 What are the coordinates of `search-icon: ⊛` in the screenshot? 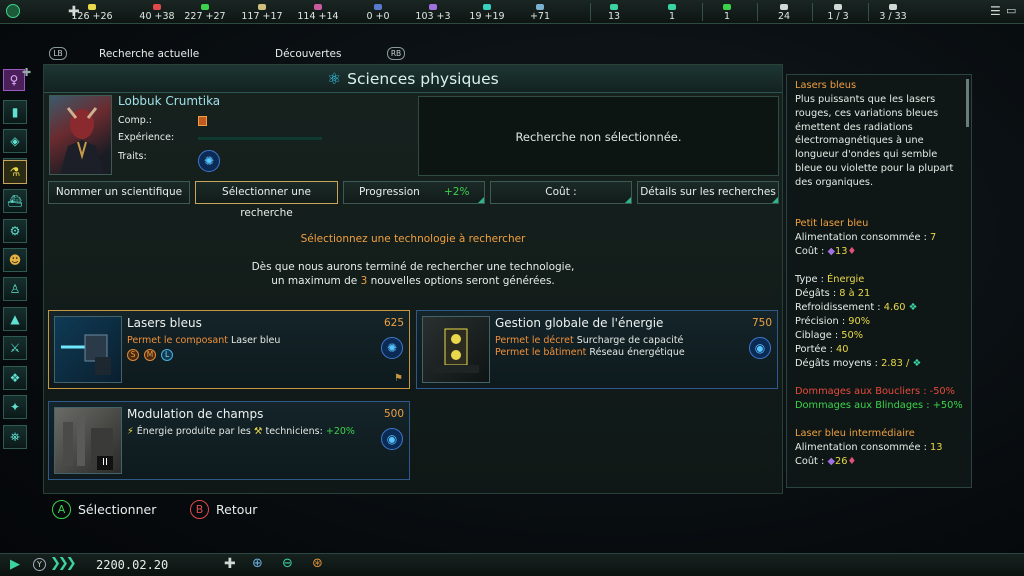 It's located at (317, 563).